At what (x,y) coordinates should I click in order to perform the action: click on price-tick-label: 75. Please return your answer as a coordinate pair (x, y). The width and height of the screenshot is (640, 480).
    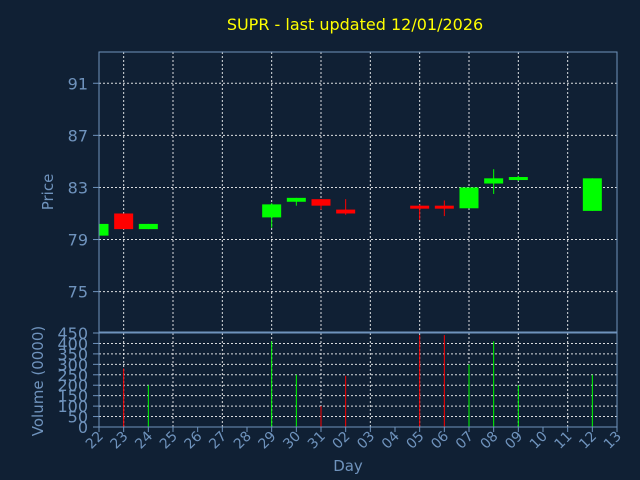
    Looking at the image, I should click on (78, 292).